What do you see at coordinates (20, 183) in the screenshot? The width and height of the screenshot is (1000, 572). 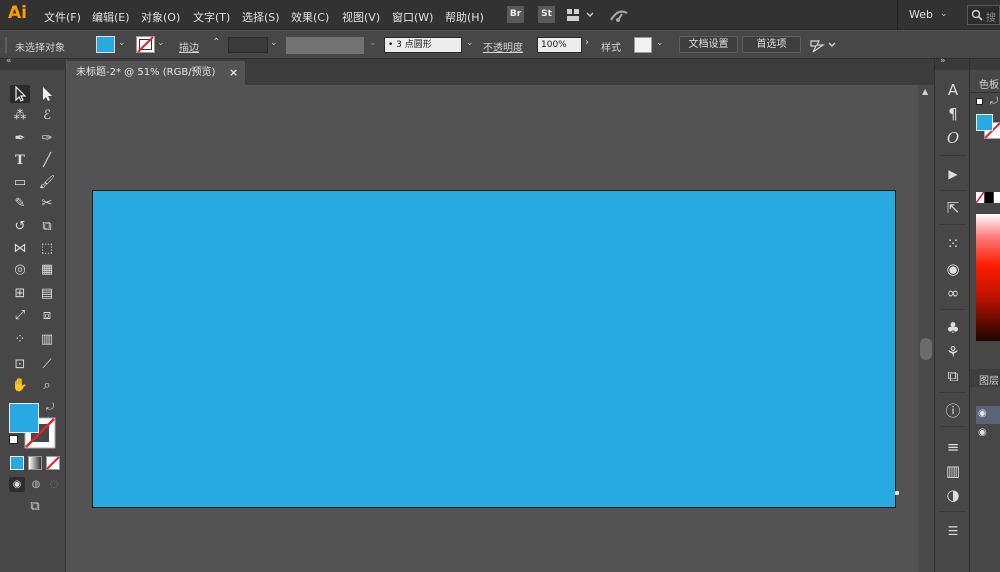 I see `rectangle-tool-icon: ▭` at bounding box center [20, 183].